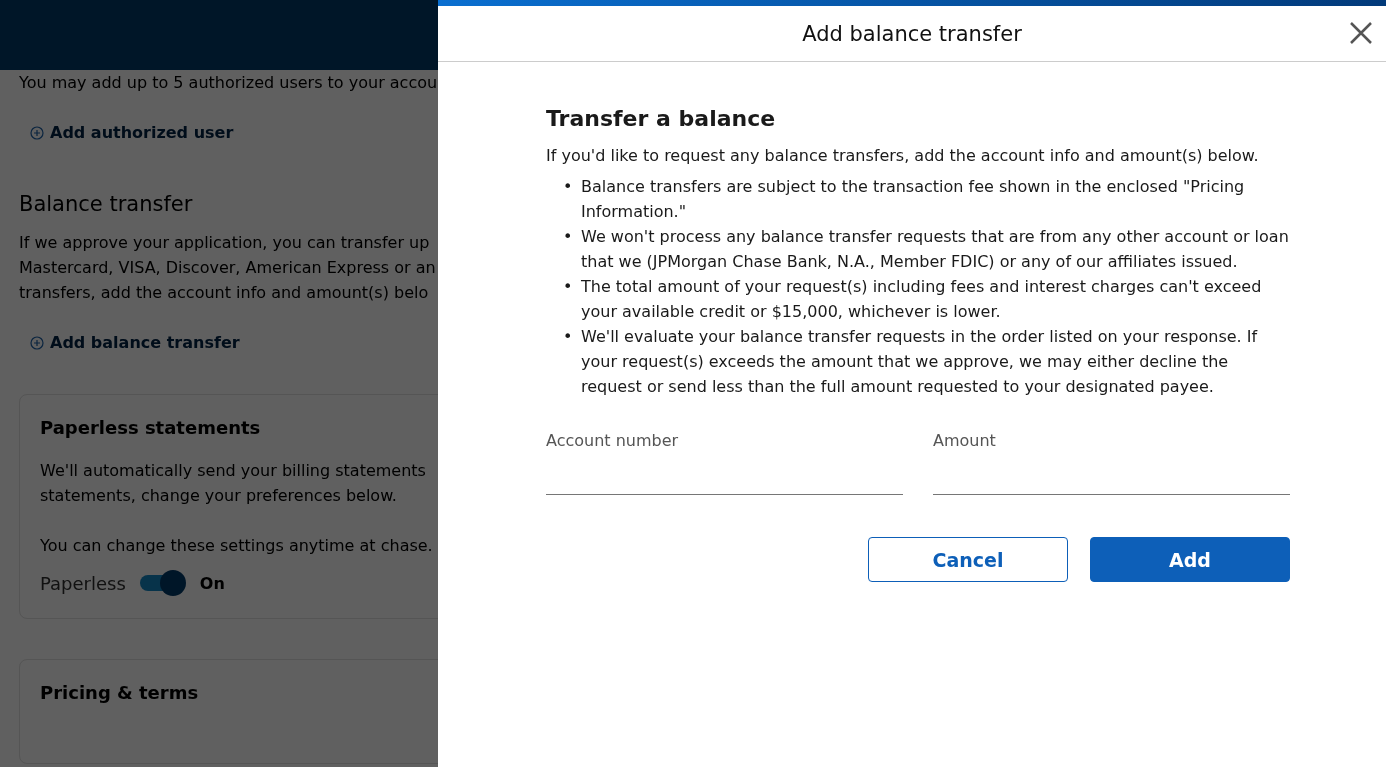 The image size is (1386, 767). I want to click on add-button: Add, so click(1190, 559).